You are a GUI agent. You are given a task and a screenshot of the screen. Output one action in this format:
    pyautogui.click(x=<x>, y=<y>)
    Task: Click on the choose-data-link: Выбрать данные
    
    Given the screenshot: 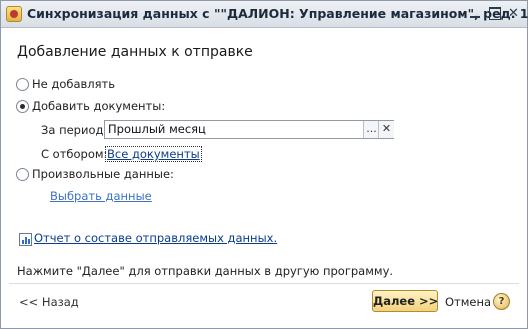 What is the action you would take?
    pyautogui.click(x=101, y=196)
    